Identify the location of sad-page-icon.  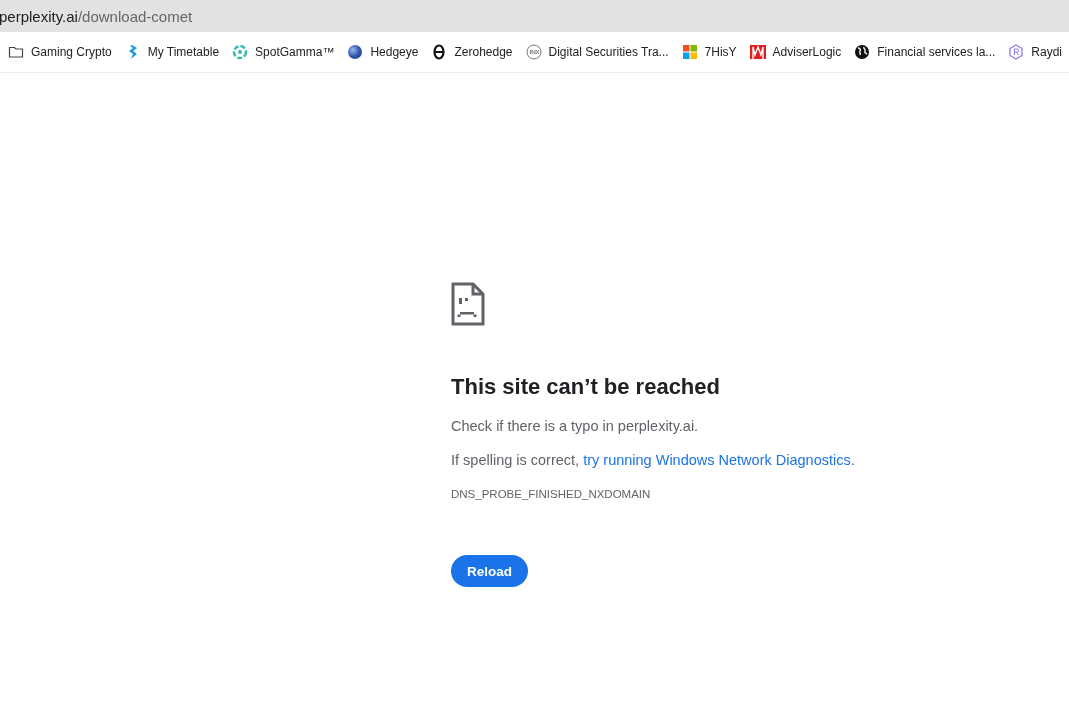
(468, 304).